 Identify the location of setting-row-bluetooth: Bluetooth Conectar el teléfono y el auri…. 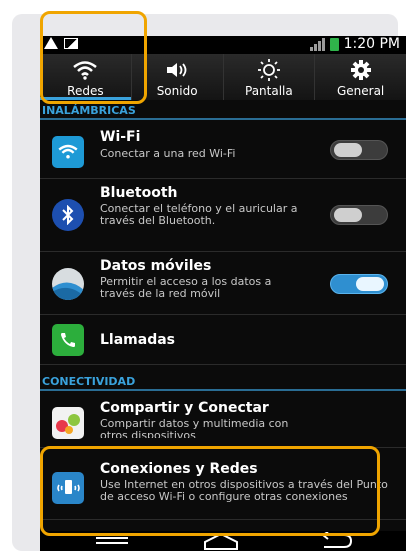
(223, 215).